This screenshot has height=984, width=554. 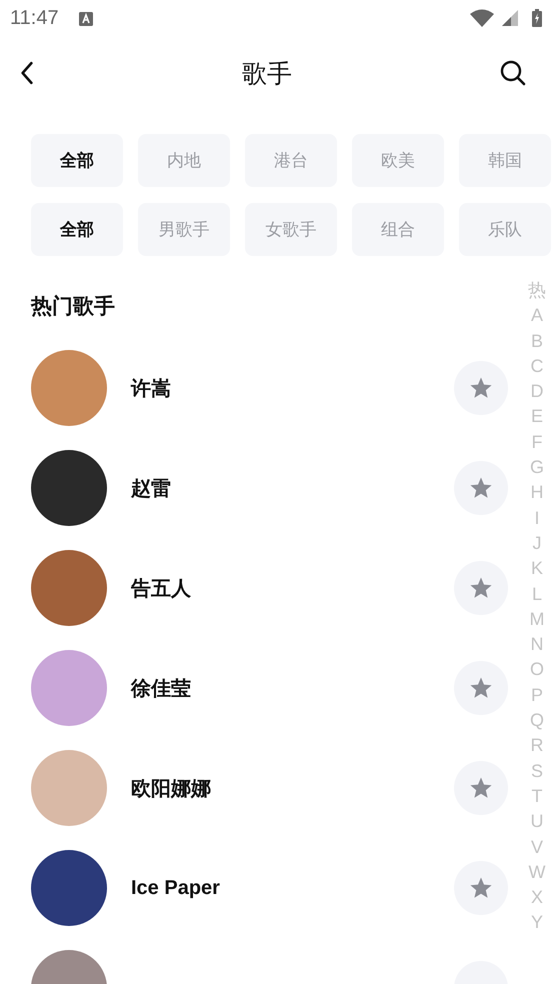 I want to click on singer-name: 徐佳莹, so click(x=292, y=688).